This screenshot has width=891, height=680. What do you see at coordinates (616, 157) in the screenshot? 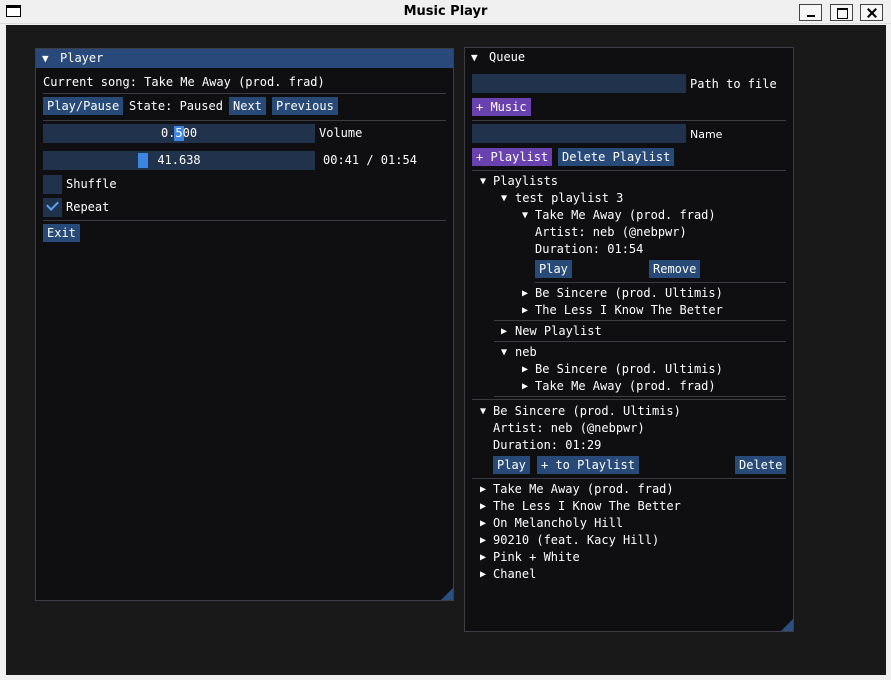
I see `delete-playlist-button: Delete Playlist` at bounding box center [616, 157].